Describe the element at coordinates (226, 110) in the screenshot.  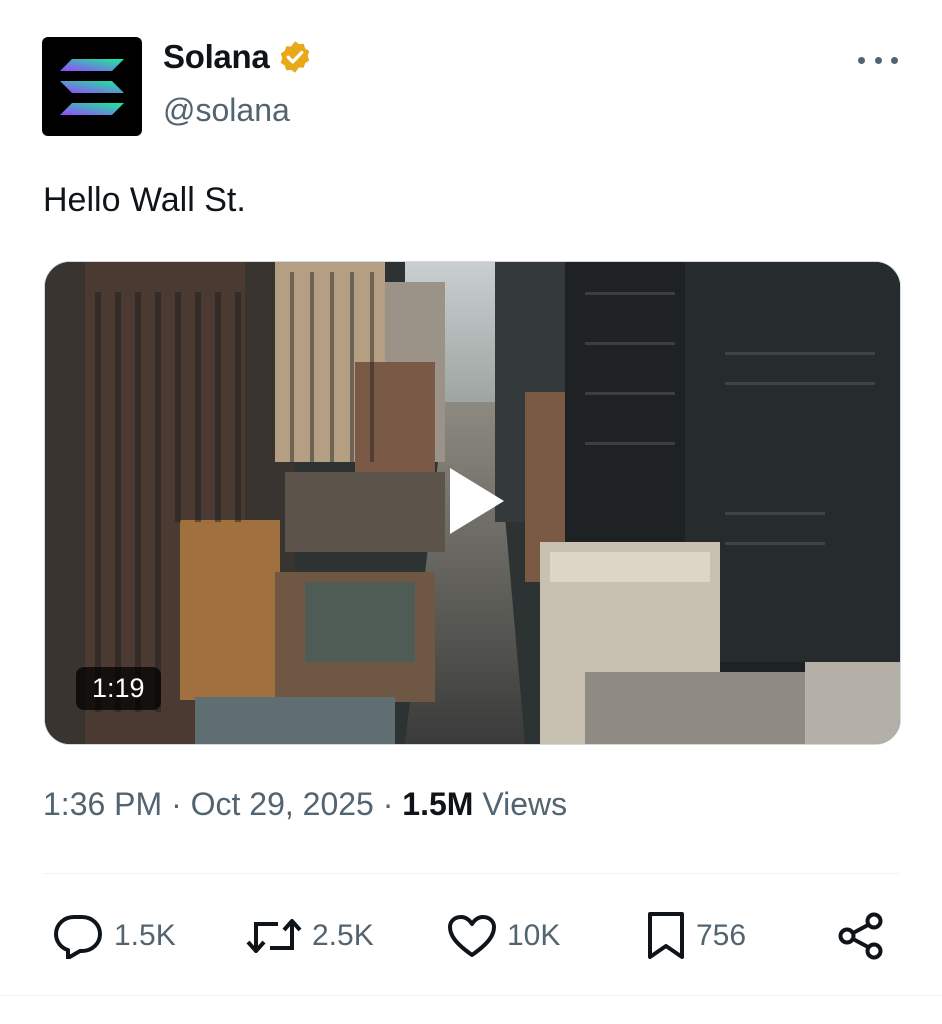
I see `author-handle: @solana` at that location.